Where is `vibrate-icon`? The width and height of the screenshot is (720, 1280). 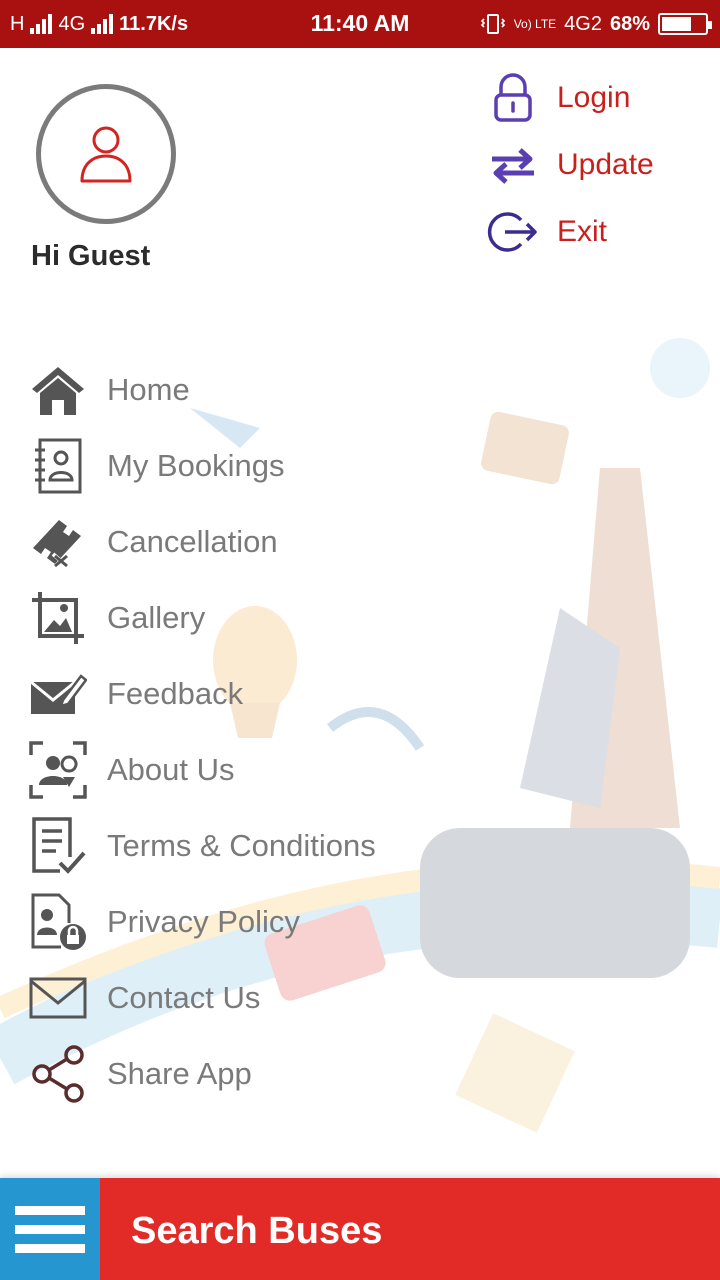
vibrate-icon is located at coordinates (492, 24).